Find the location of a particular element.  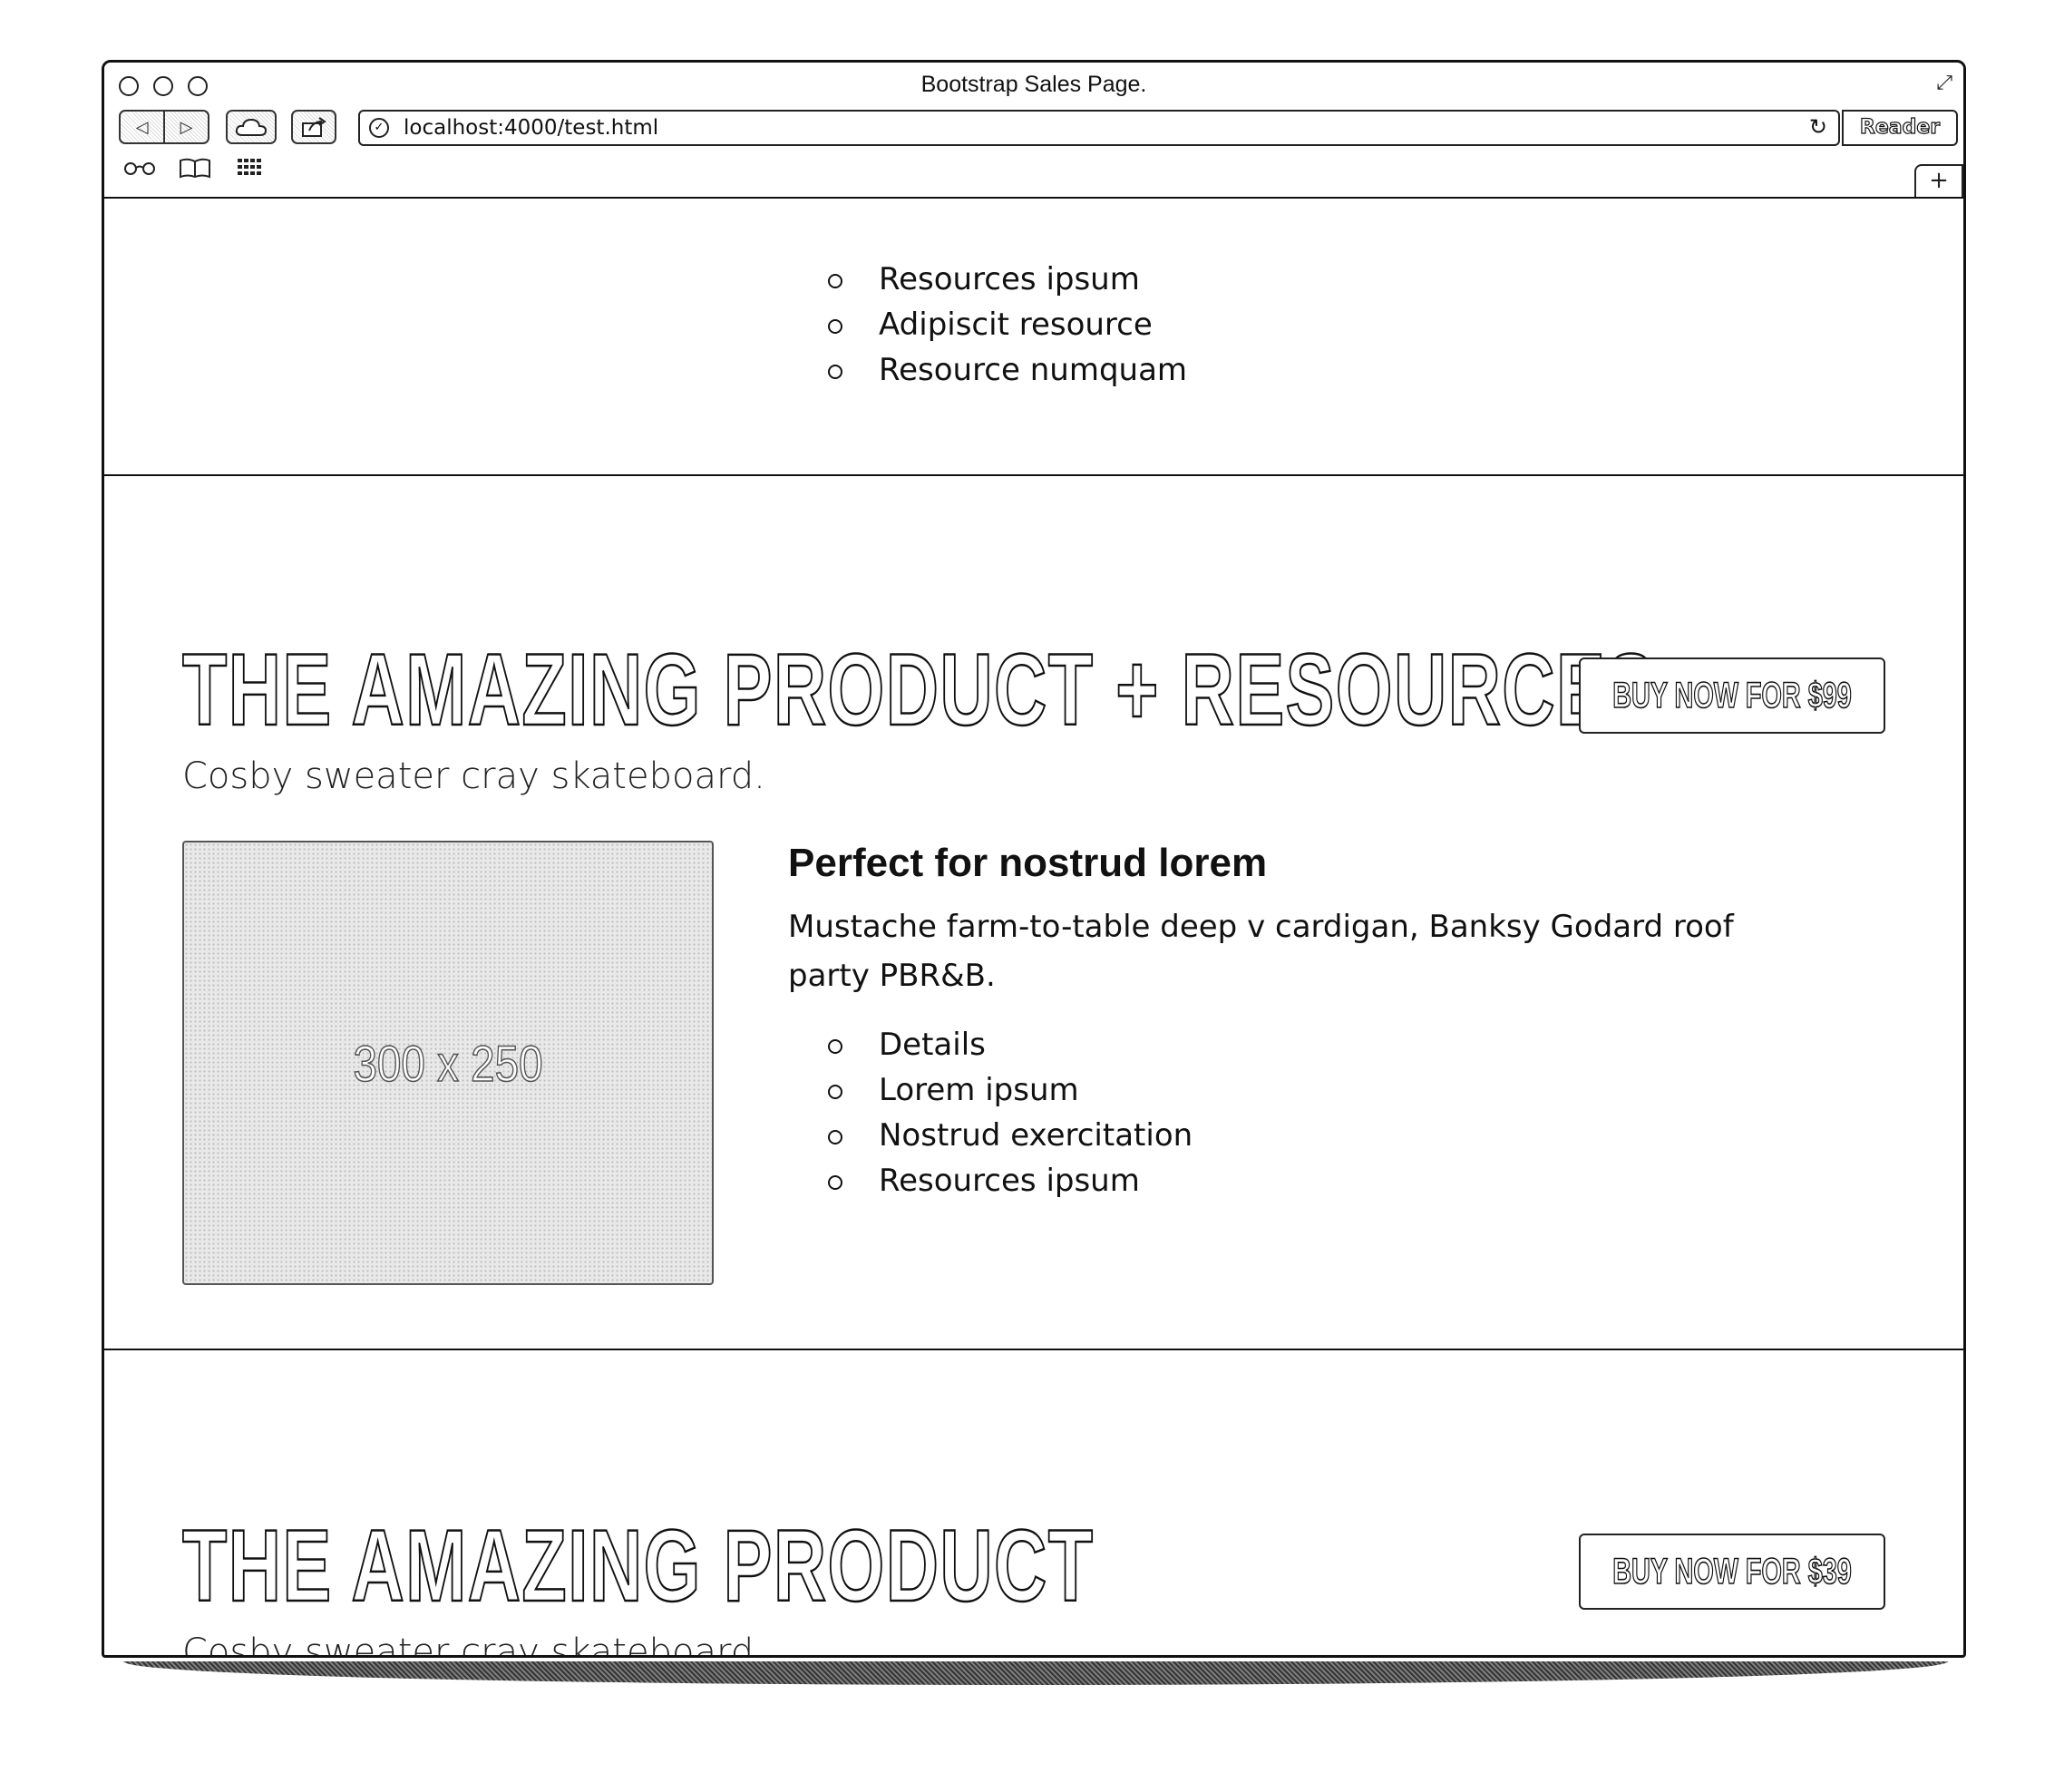

reader-button: Reader is located at coordinates (1900, 128).